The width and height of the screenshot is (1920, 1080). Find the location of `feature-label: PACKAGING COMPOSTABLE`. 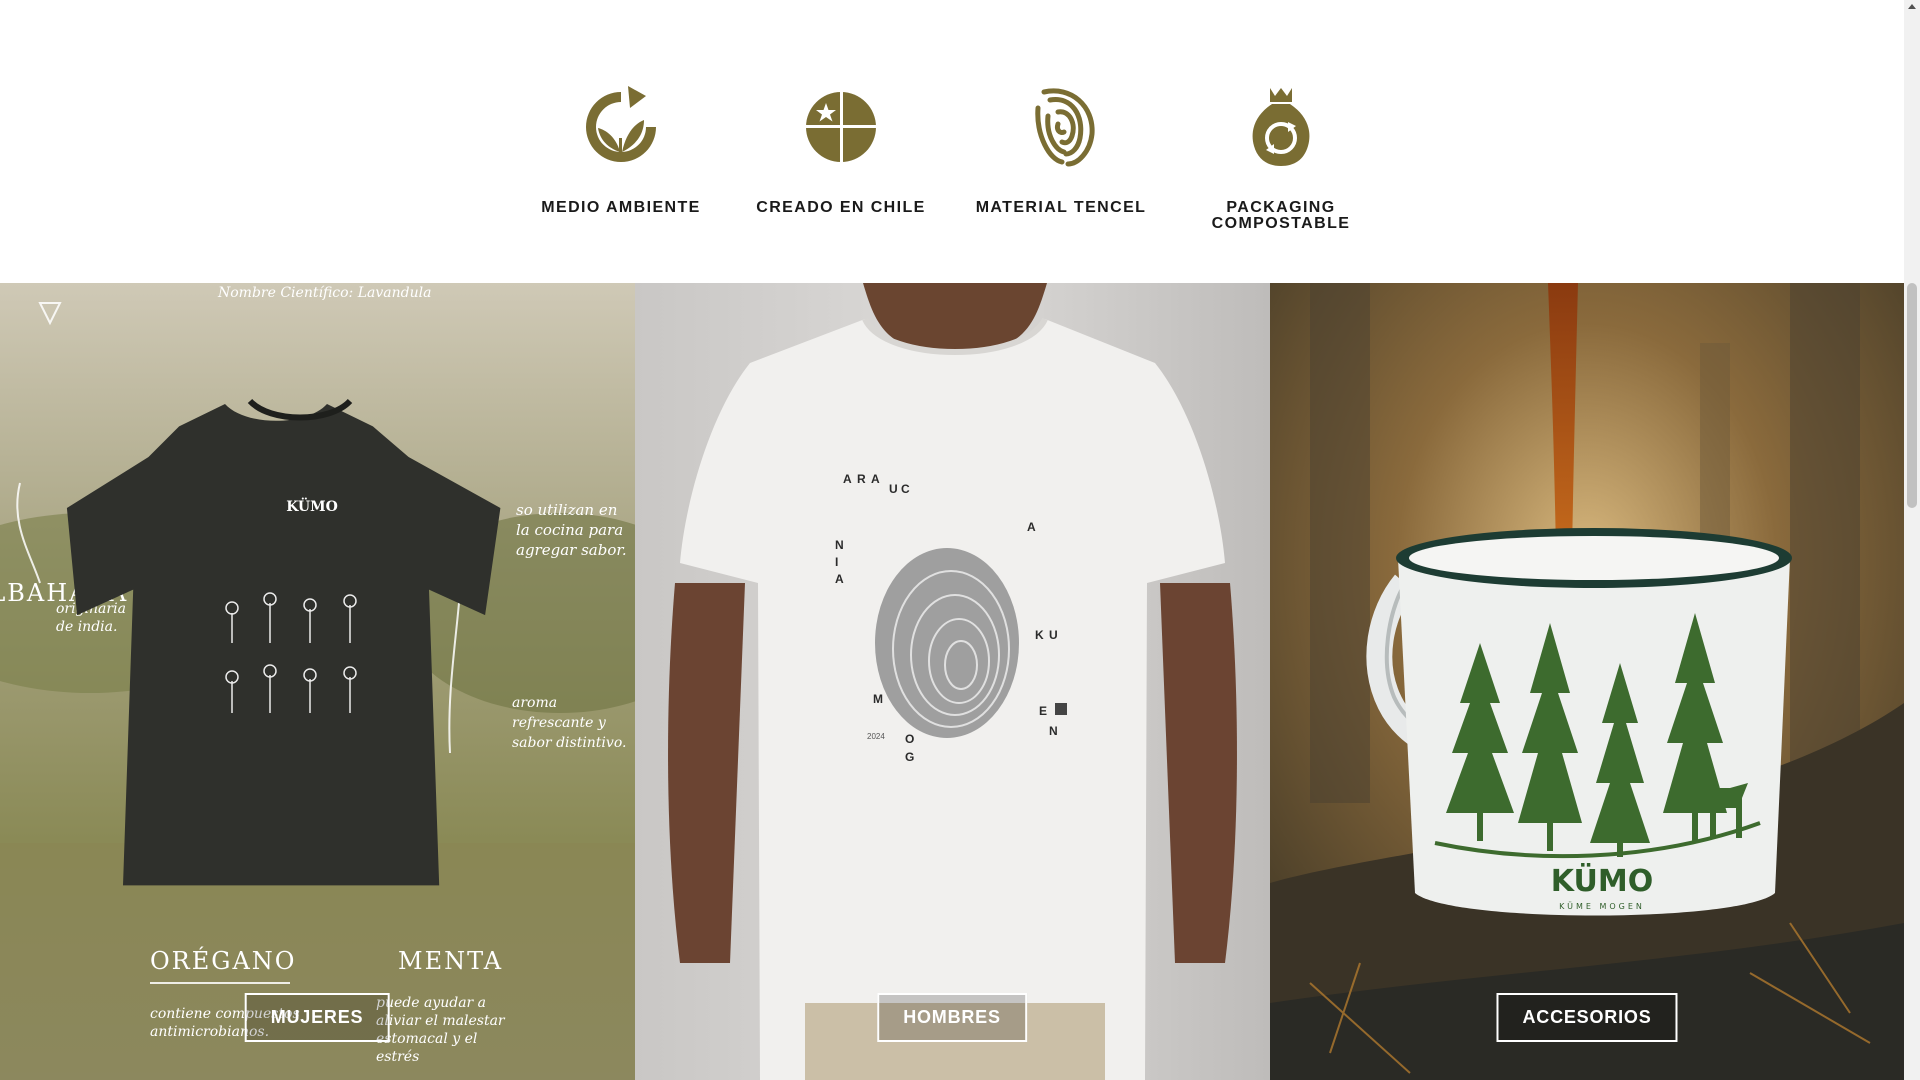

feature-label: PACKAGING COMPOSTABLE is located at coordinates (1281, 215).